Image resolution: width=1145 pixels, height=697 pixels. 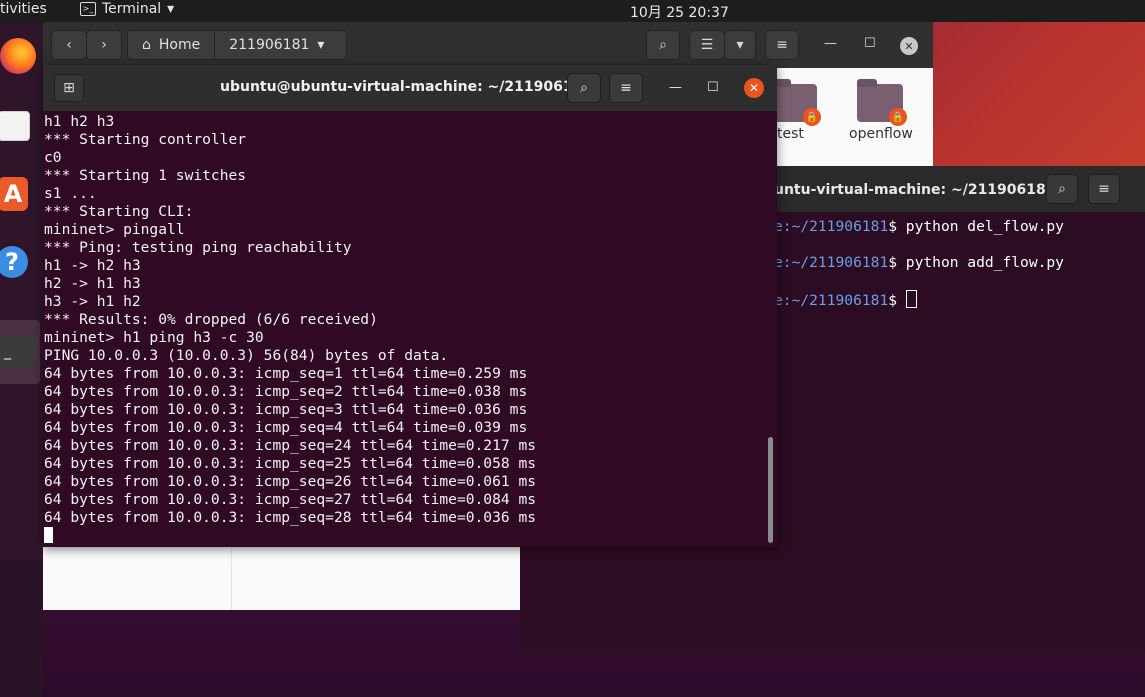 What do you see at coordinates (119, 211) in the screenshot?
I see `terminal-line: *** Starting CLI:` at bounding box center [119, 211].